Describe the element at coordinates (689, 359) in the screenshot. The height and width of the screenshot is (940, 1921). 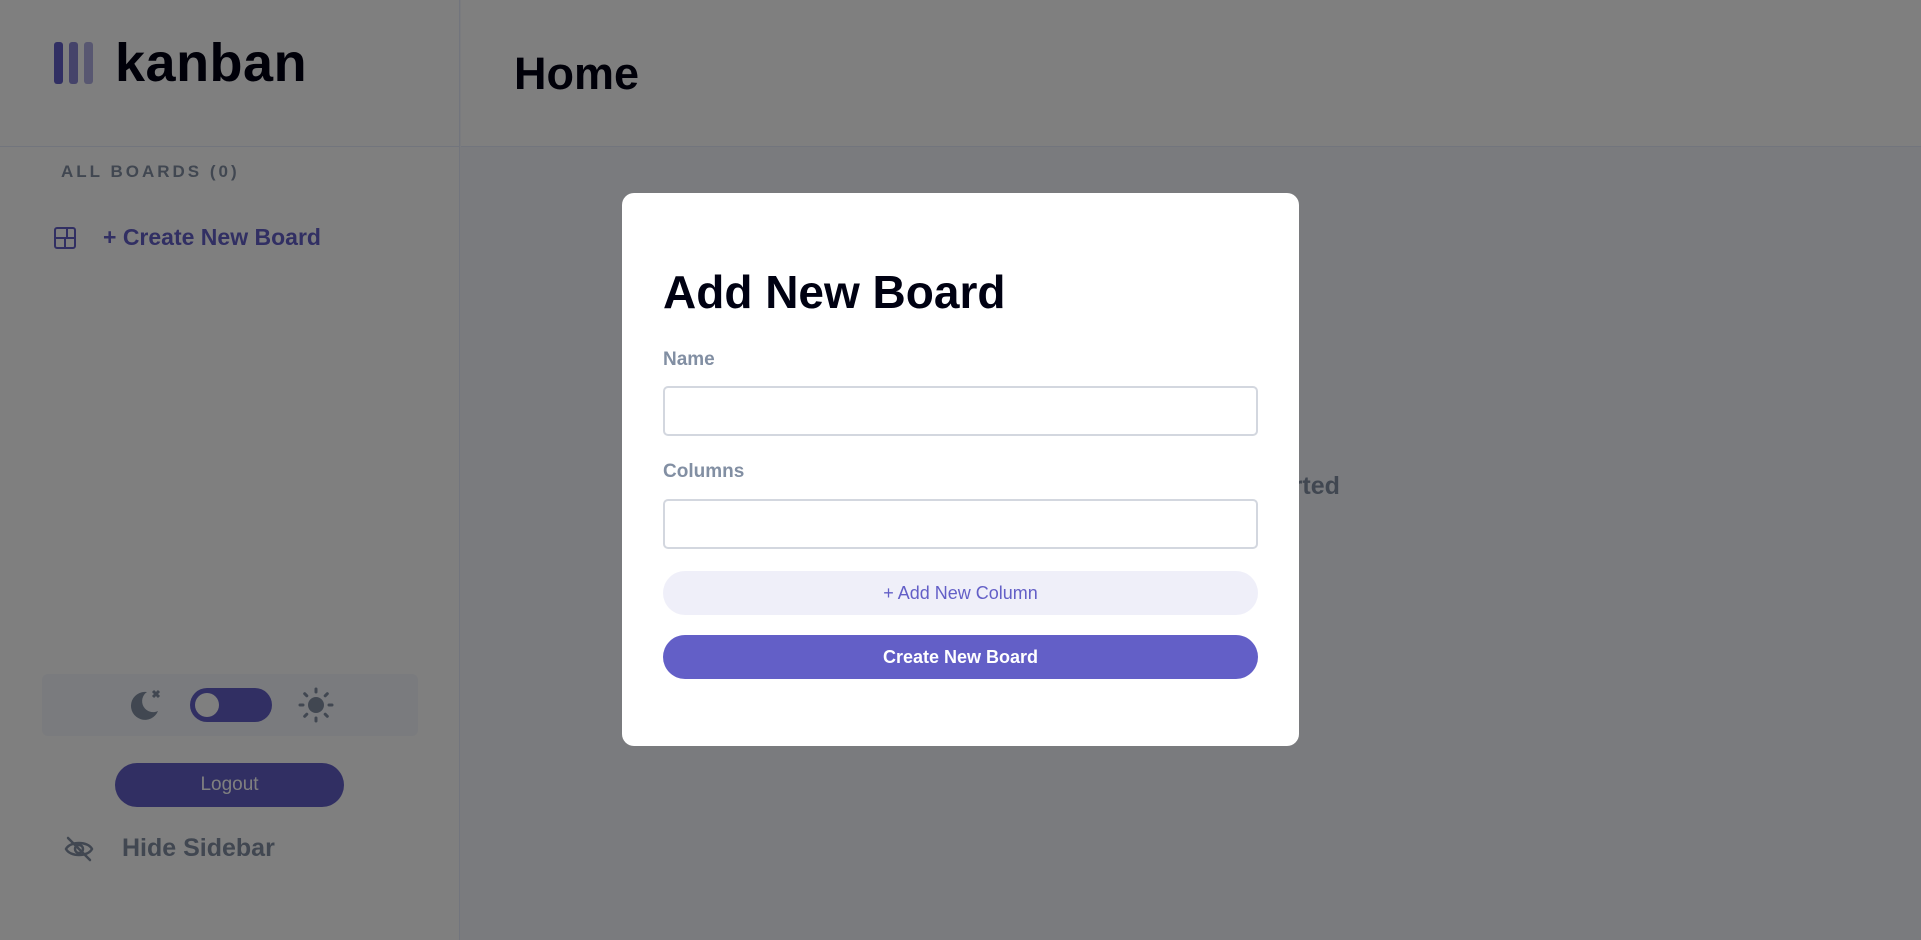
I see `name-label: Name` at that location.